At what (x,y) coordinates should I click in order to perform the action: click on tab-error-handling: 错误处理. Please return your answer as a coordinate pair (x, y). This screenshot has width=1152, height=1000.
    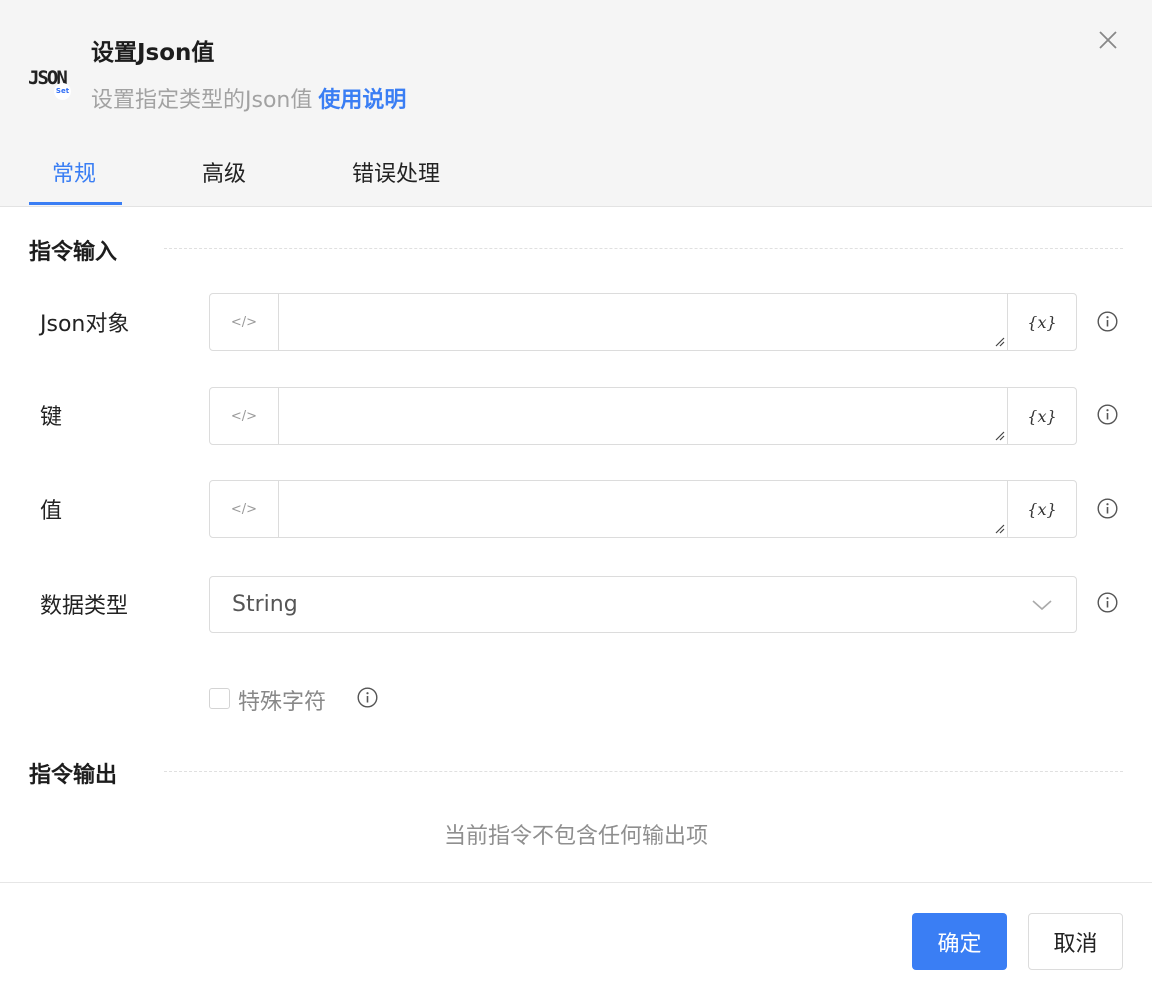
    Looking at the image, I should click on (396, 172).